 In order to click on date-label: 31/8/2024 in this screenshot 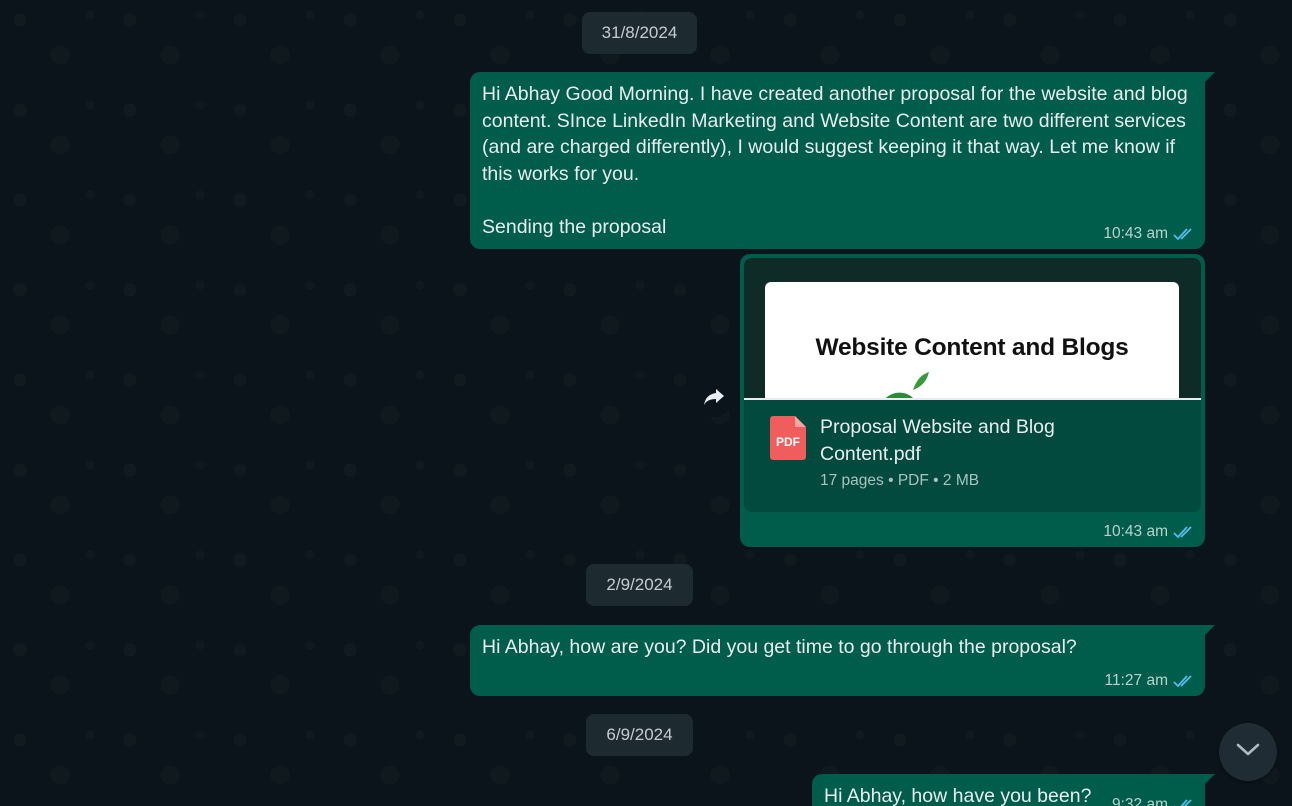, I will do `click(639, 32)`.